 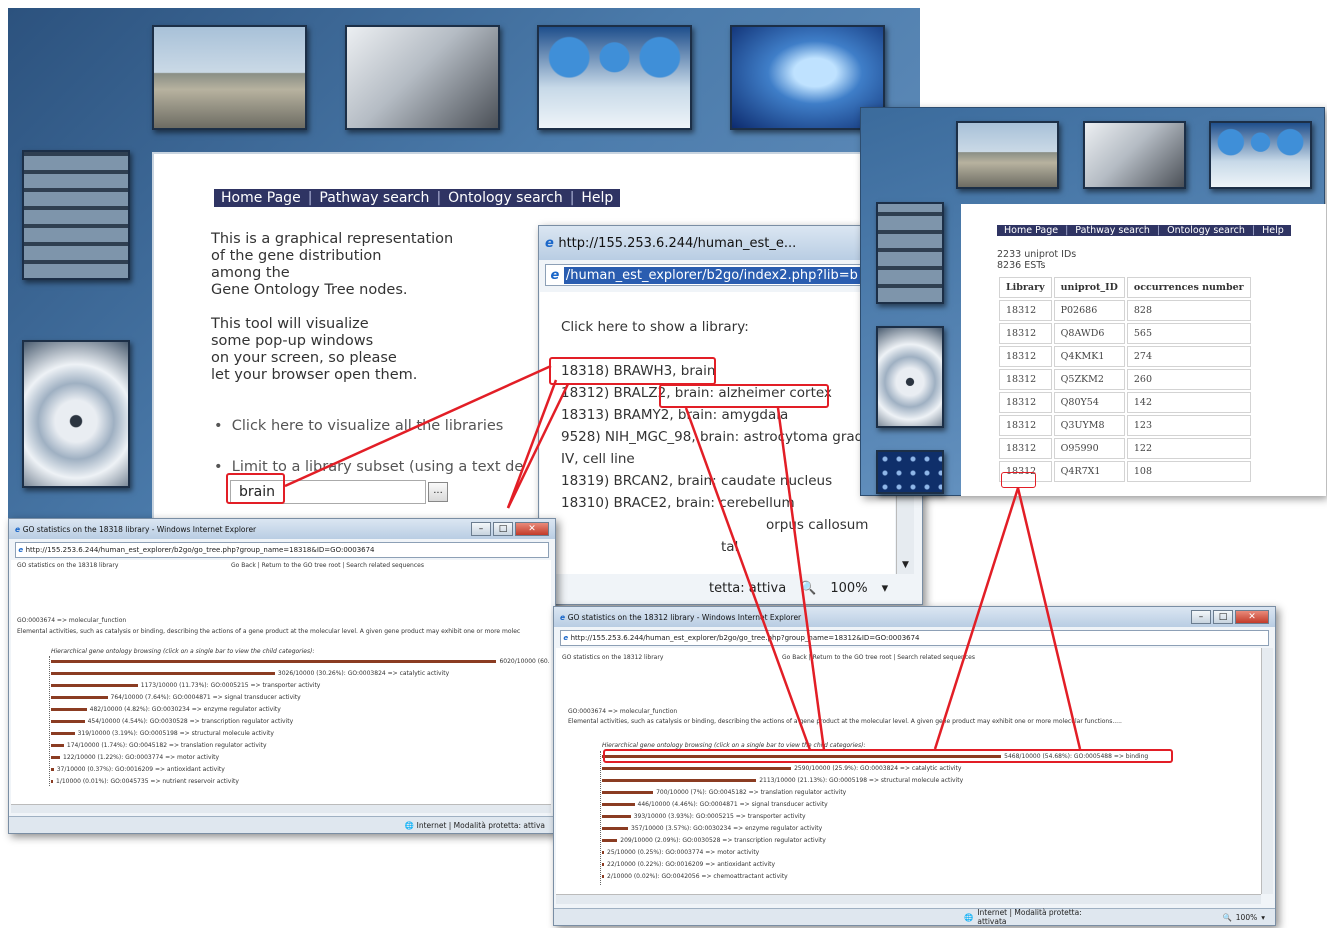 What do you see at coordinates (716, 525) in the screenshot?
I see `library-item-partial: orpus callosum` at bounding box center [716, 525].